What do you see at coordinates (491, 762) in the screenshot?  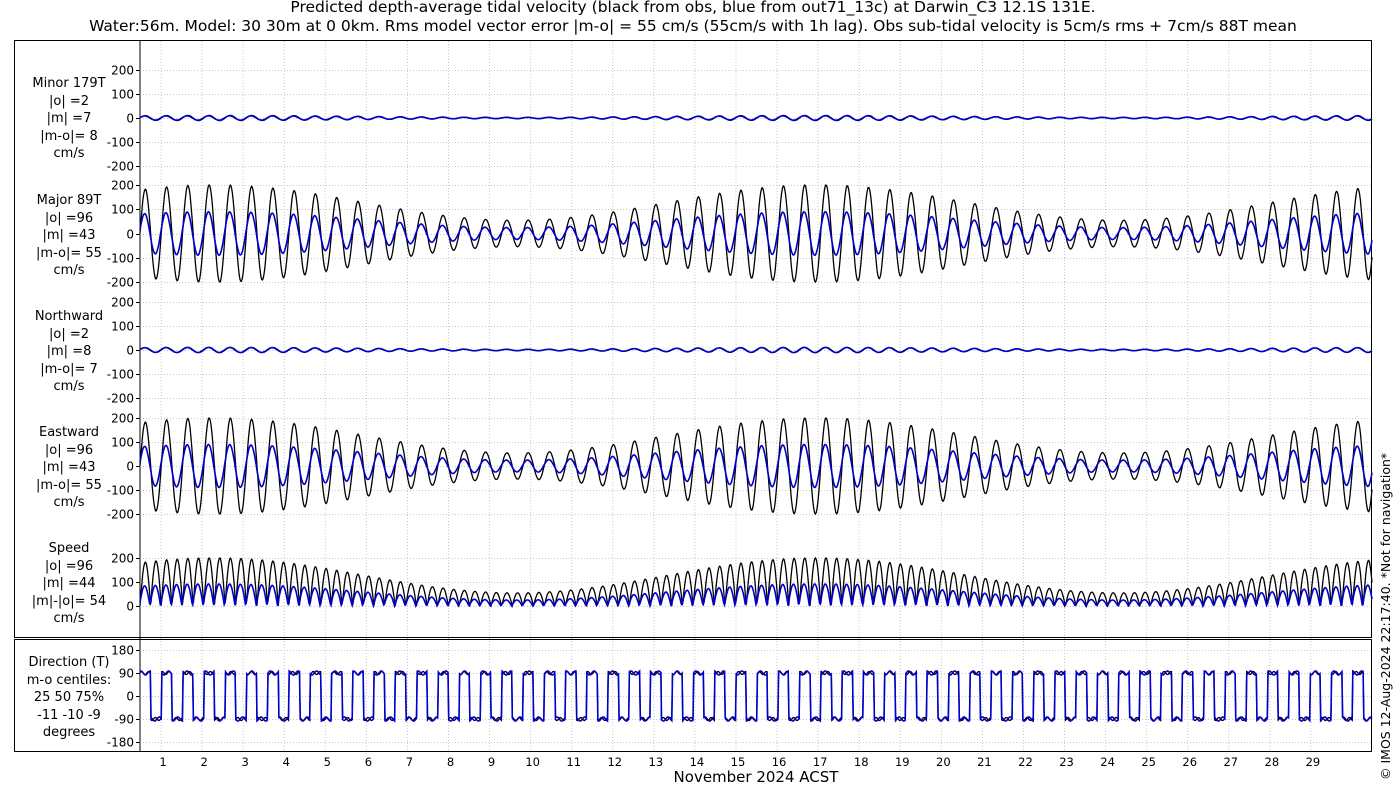 I see `x-tick-label: 9` at bounding box center [491, 762].